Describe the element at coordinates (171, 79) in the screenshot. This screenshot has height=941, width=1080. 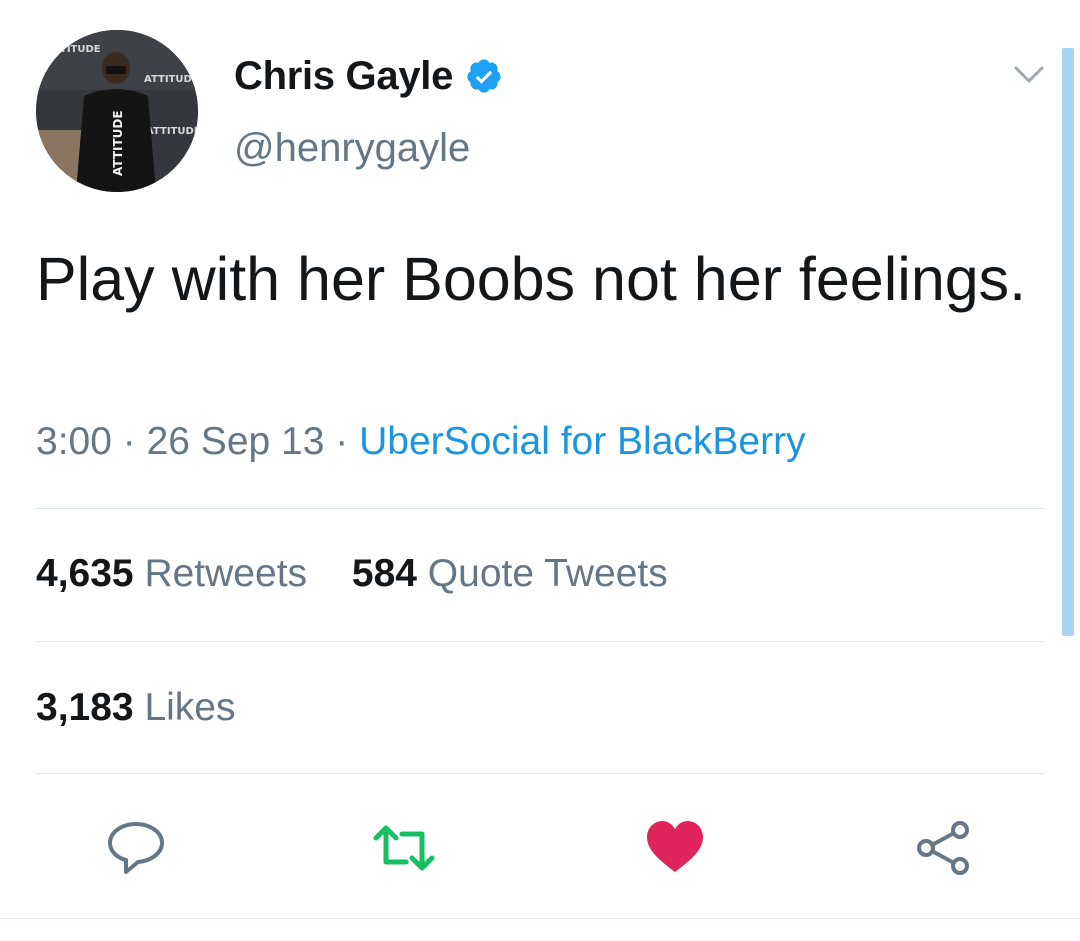
I see `avatar-backdrop-text-2: ATTITUDE` at that location.